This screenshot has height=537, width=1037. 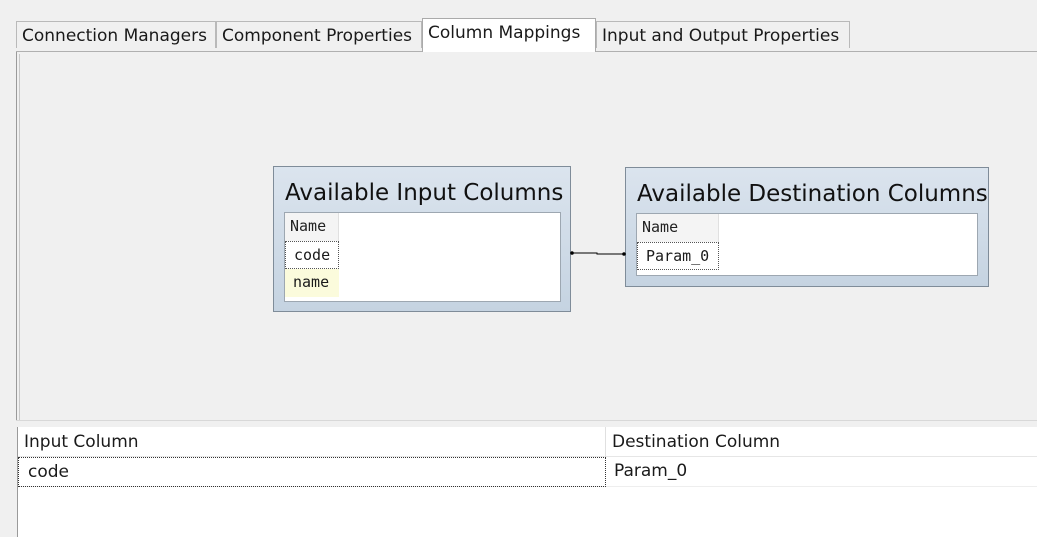 I want to click on input-columns-list: Name code name, so click(x=422, y=257).